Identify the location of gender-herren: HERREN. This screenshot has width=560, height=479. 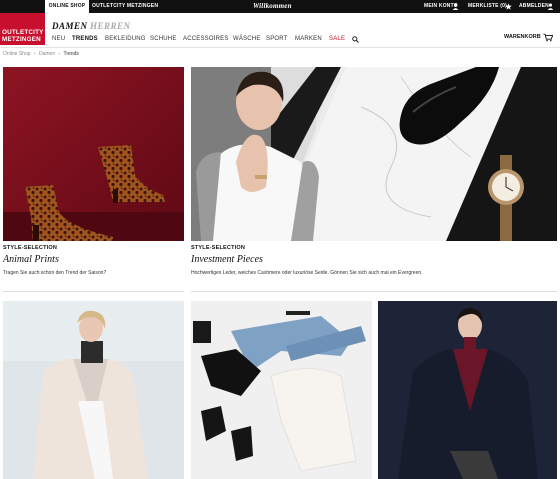
(110, 26).